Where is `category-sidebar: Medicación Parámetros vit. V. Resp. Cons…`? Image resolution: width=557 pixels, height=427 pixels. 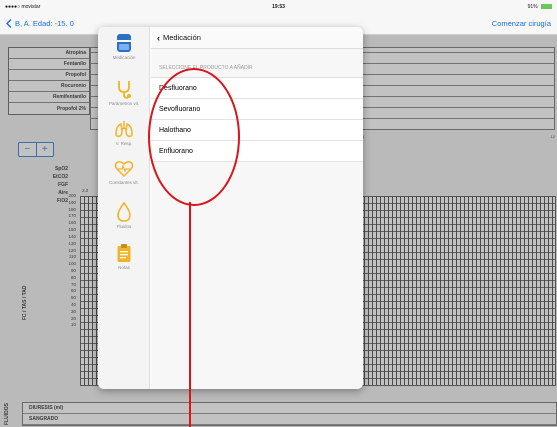 category-sidebar: Medicación Parámetros vit. V. Resp. Cons… is located at coordinates (124, 208).